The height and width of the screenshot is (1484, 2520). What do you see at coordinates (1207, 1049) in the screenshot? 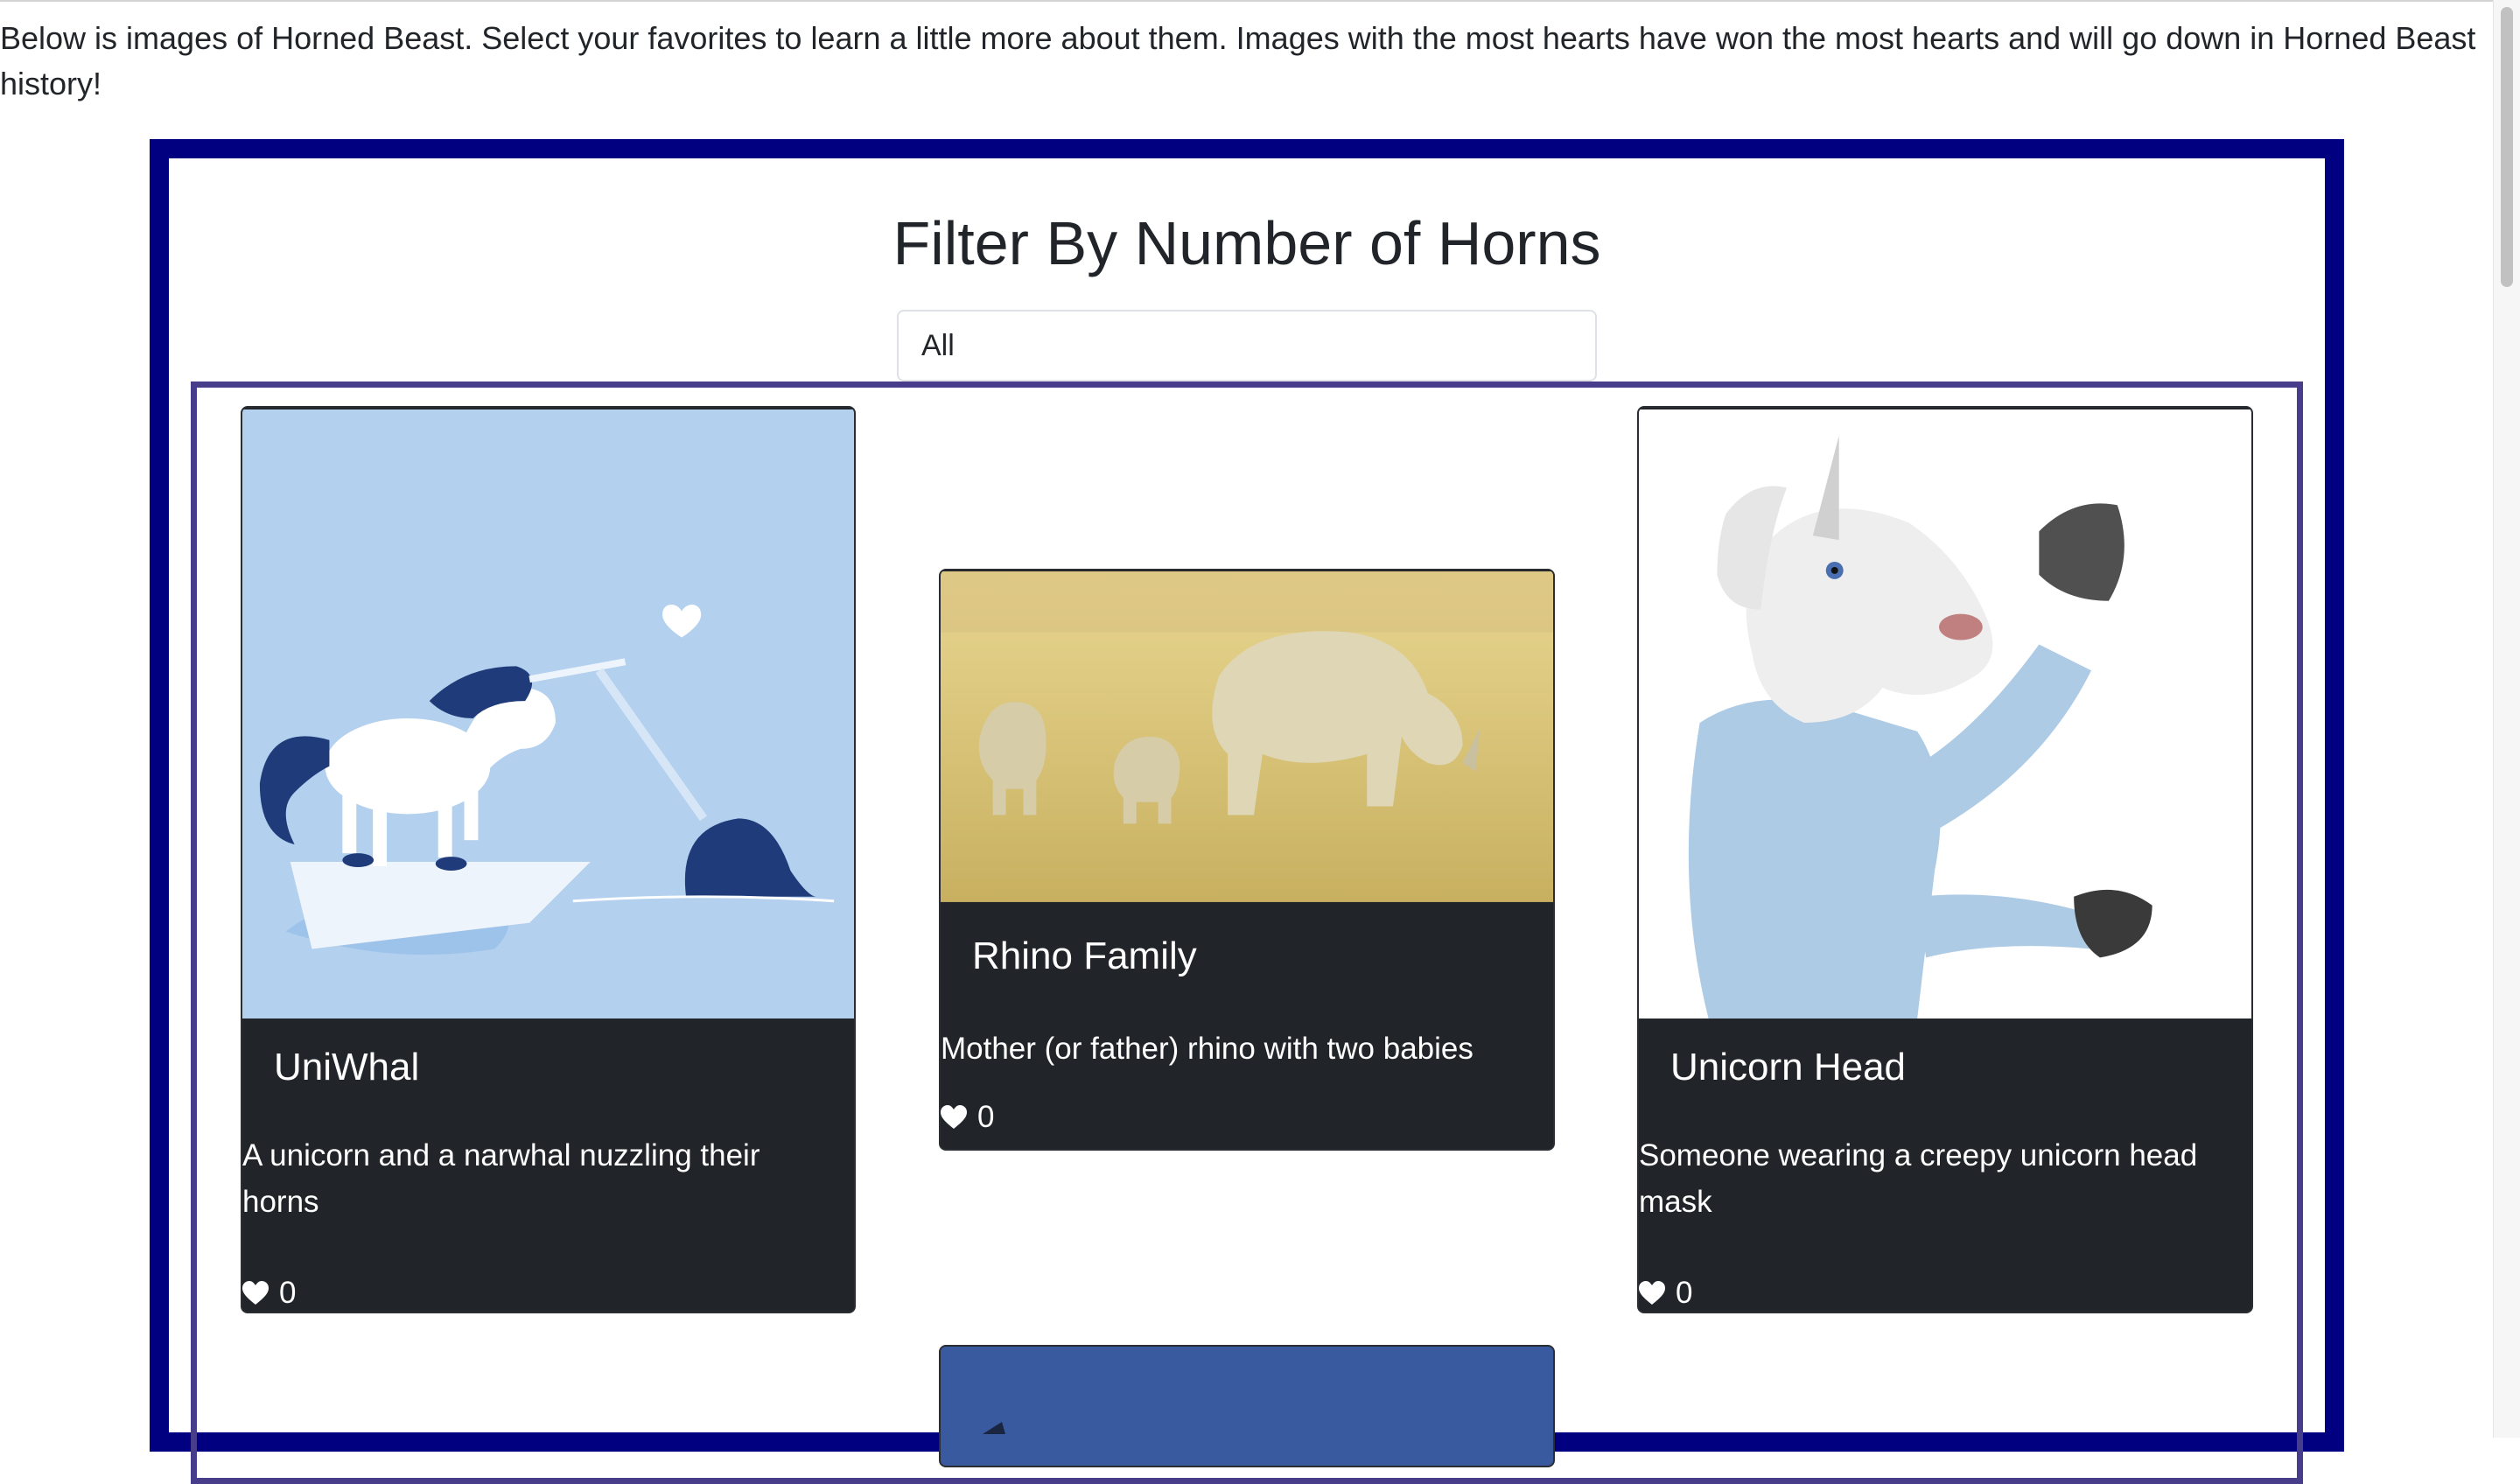
I see `card-description: Mother (or father) rhino with two babies` at bounding box center [1207, 1049].